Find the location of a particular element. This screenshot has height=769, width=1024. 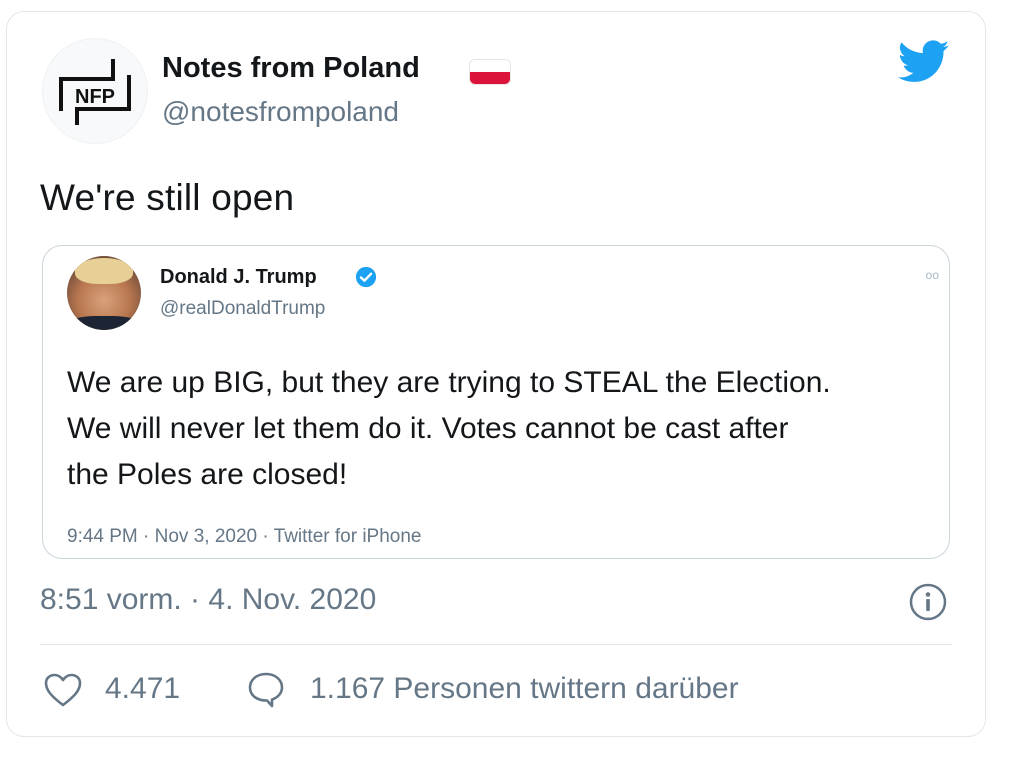

info-icon is located at coordinates (928, 604).